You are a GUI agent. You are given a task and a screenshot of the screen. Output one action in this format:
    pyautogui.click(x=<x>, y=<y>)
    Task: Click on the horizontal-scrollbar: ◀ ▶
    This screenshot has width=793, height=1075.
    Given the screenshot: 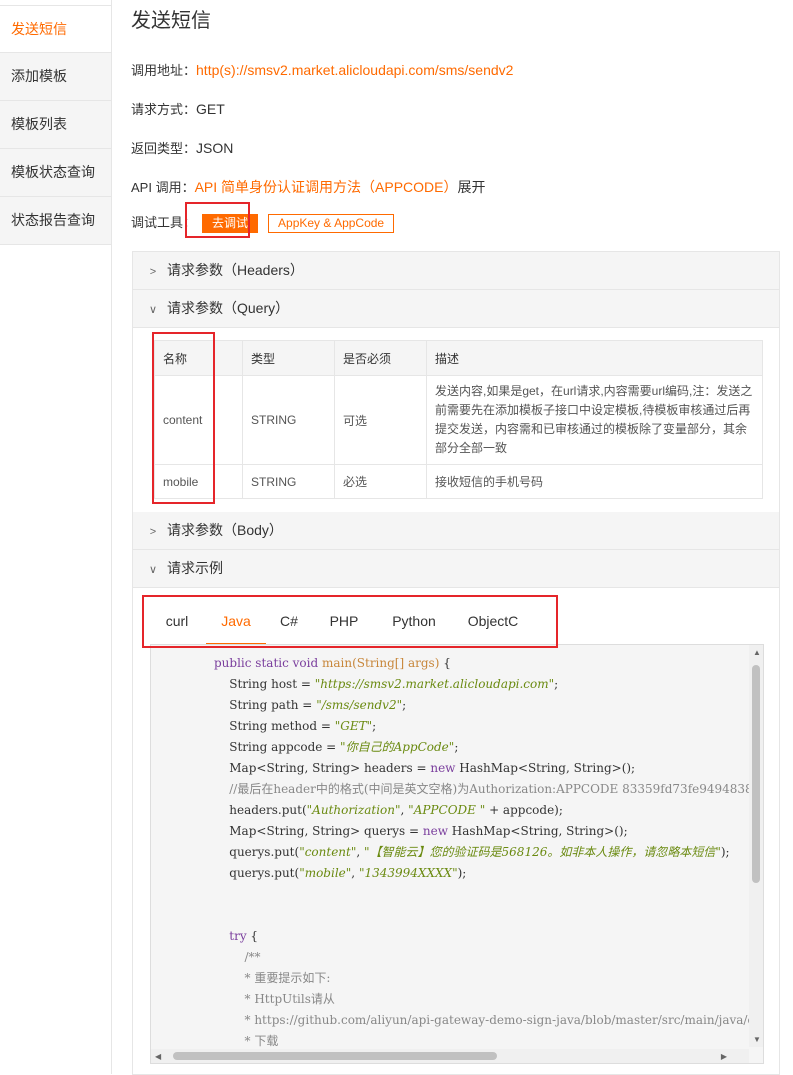 What is the action you would take?
    pyautogui.click(x=450, y=1056)
    